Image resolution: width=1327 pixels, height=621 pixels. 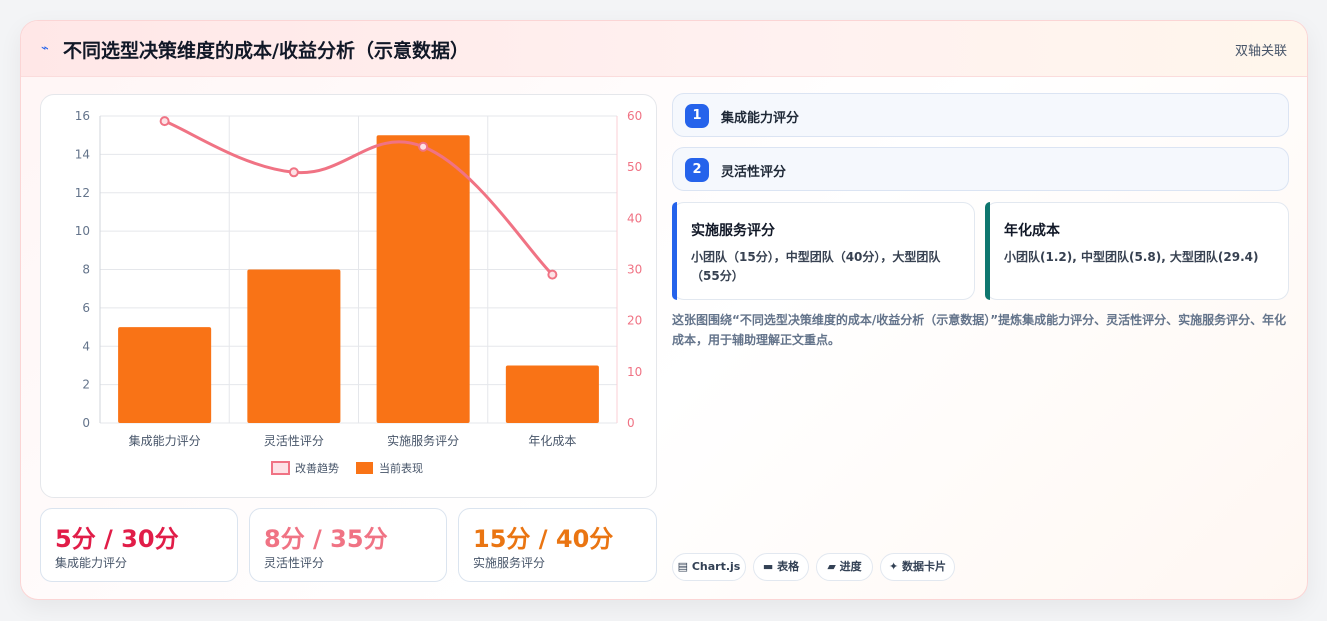 What do you see at coordinates (317, 468) in the screenshot?
I see `legend-label-trend: 改善趋势` at bounding box center [317, 468].